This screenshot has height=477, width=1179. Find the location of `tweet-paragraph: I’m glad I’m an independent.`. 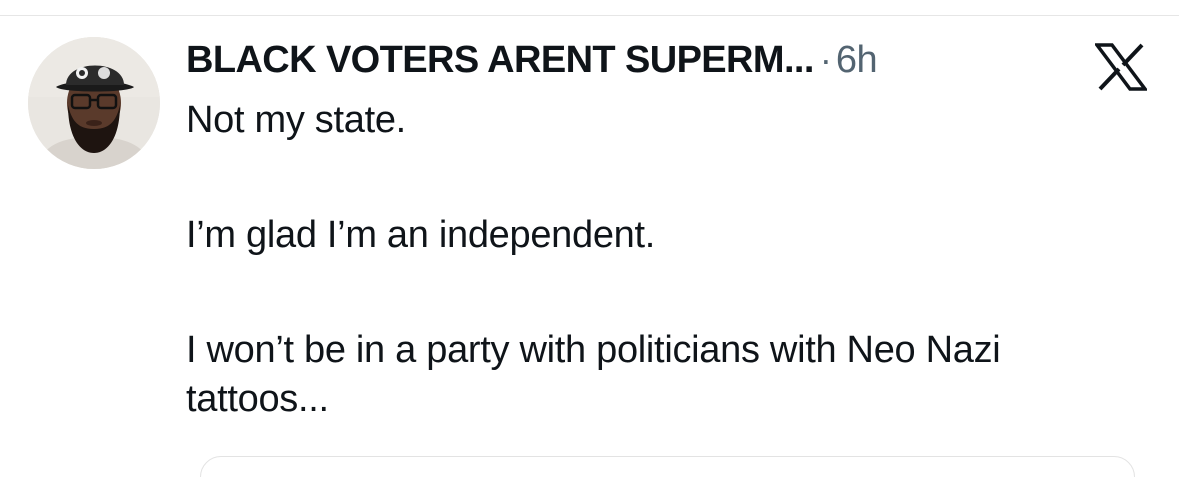

tweet-paragraph: I’m glad I’m an independent. is located at coordinates (421, 235).